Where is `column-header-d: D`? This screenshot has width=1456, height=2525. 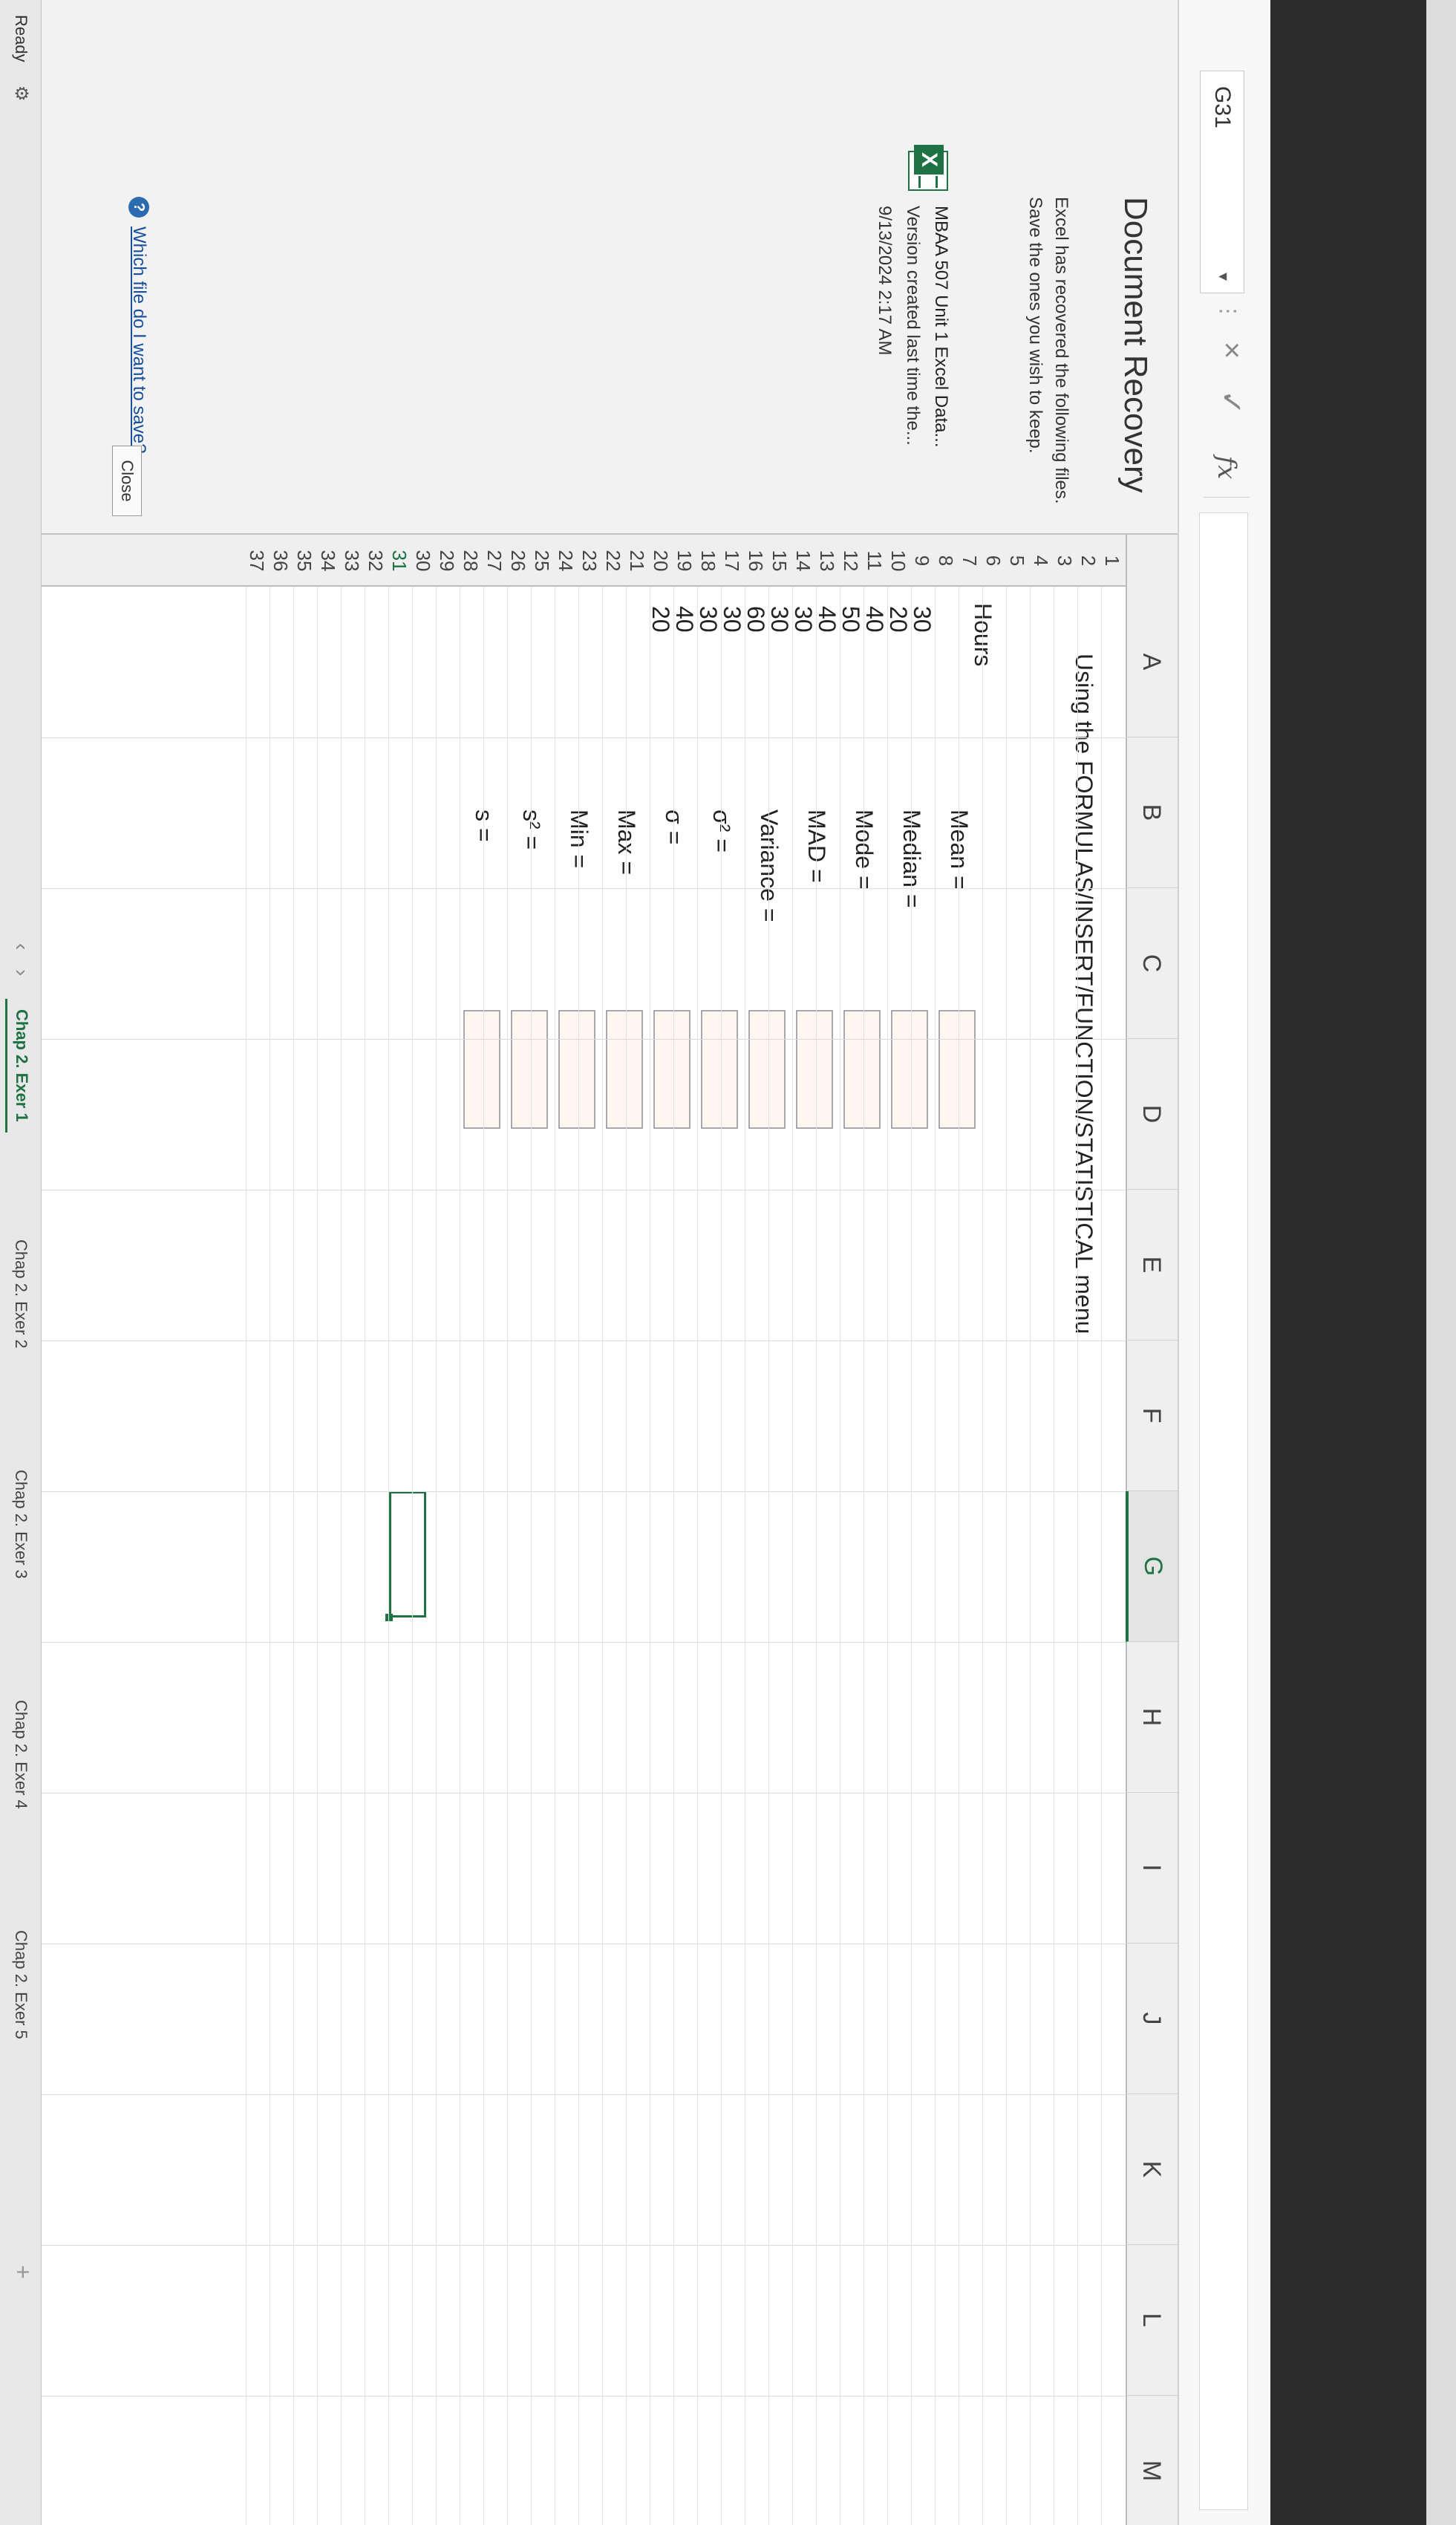 column-header-d: D is located at coordinates (1152, 1114).